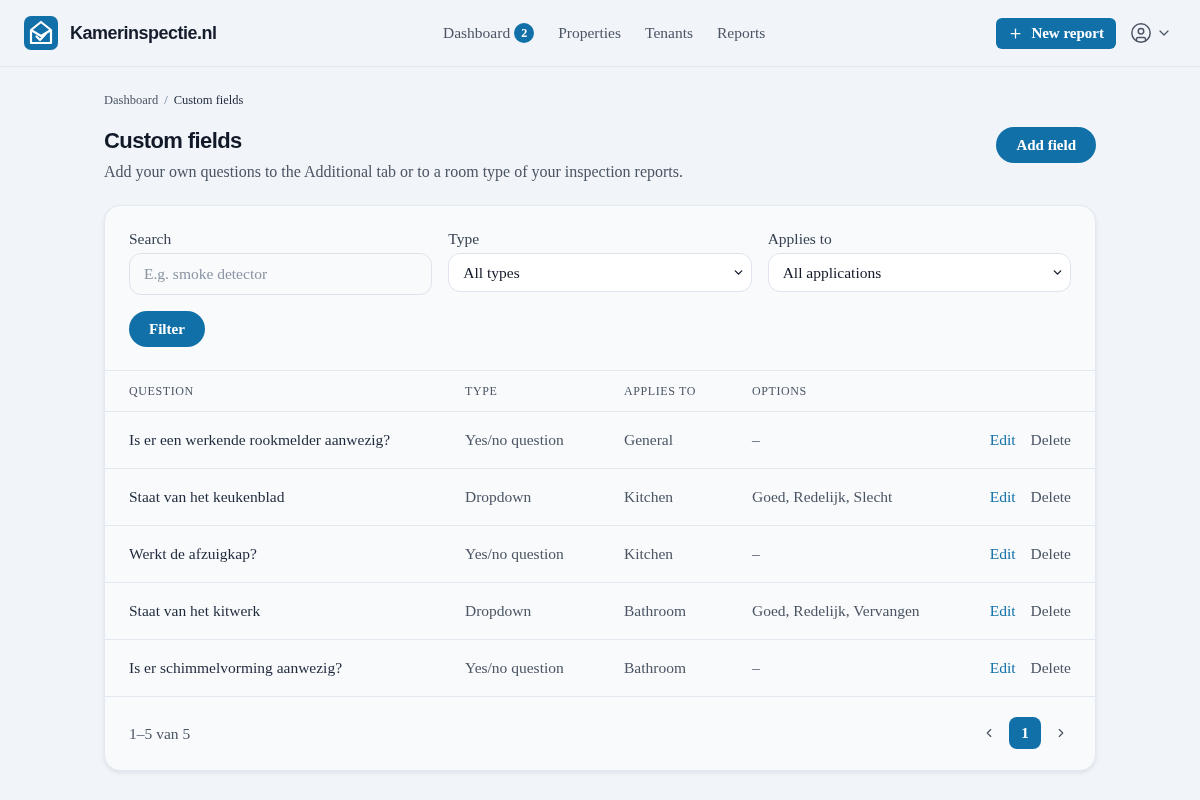 The height and width of the screenshot is (800, 1200). Describe the element at coordinates (162, 391) in the screenshot. I see `column-header: QUESTION` at that location.